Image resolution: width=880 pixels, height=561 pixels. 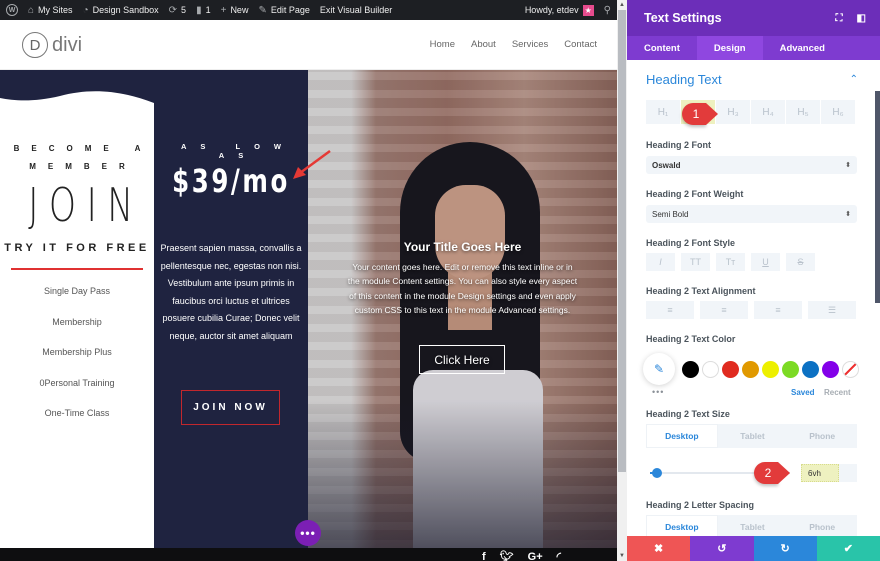 What do you see at coordinates (659, 369) in the screenshot?
I see `eyedropper-icon: ✎` at bounding box center [659, 369].